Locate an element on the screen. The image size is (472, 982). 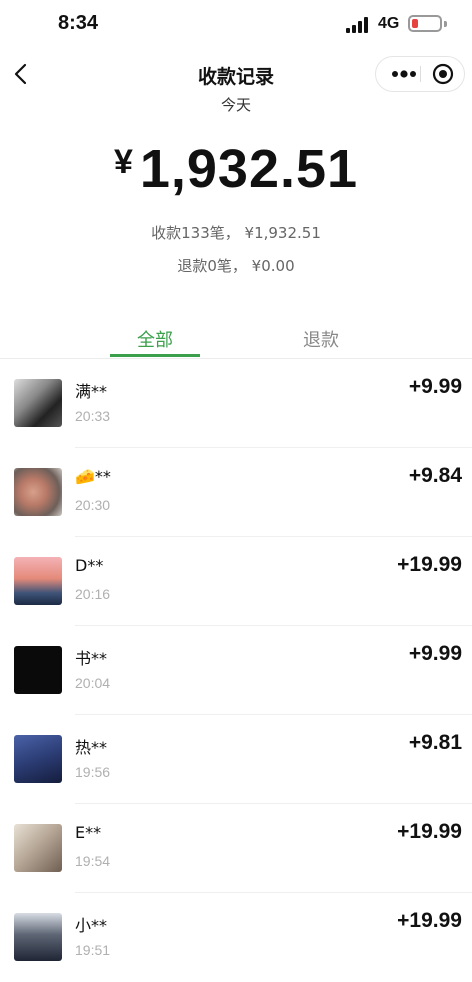
currency-symbol: ¥ is located at coordinates (123, 162).